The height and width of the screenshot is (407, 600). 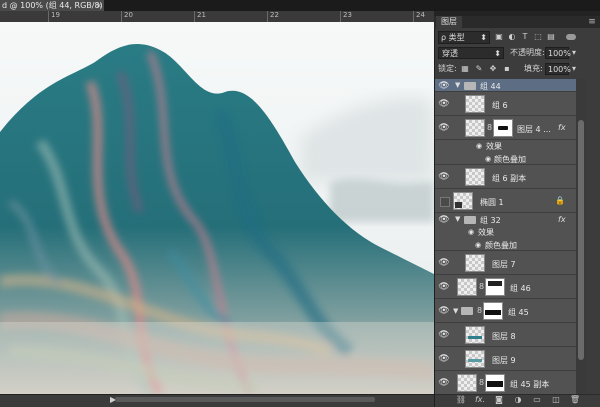 I want to click on fill-label: 填充:, so click(x=533, y=68).